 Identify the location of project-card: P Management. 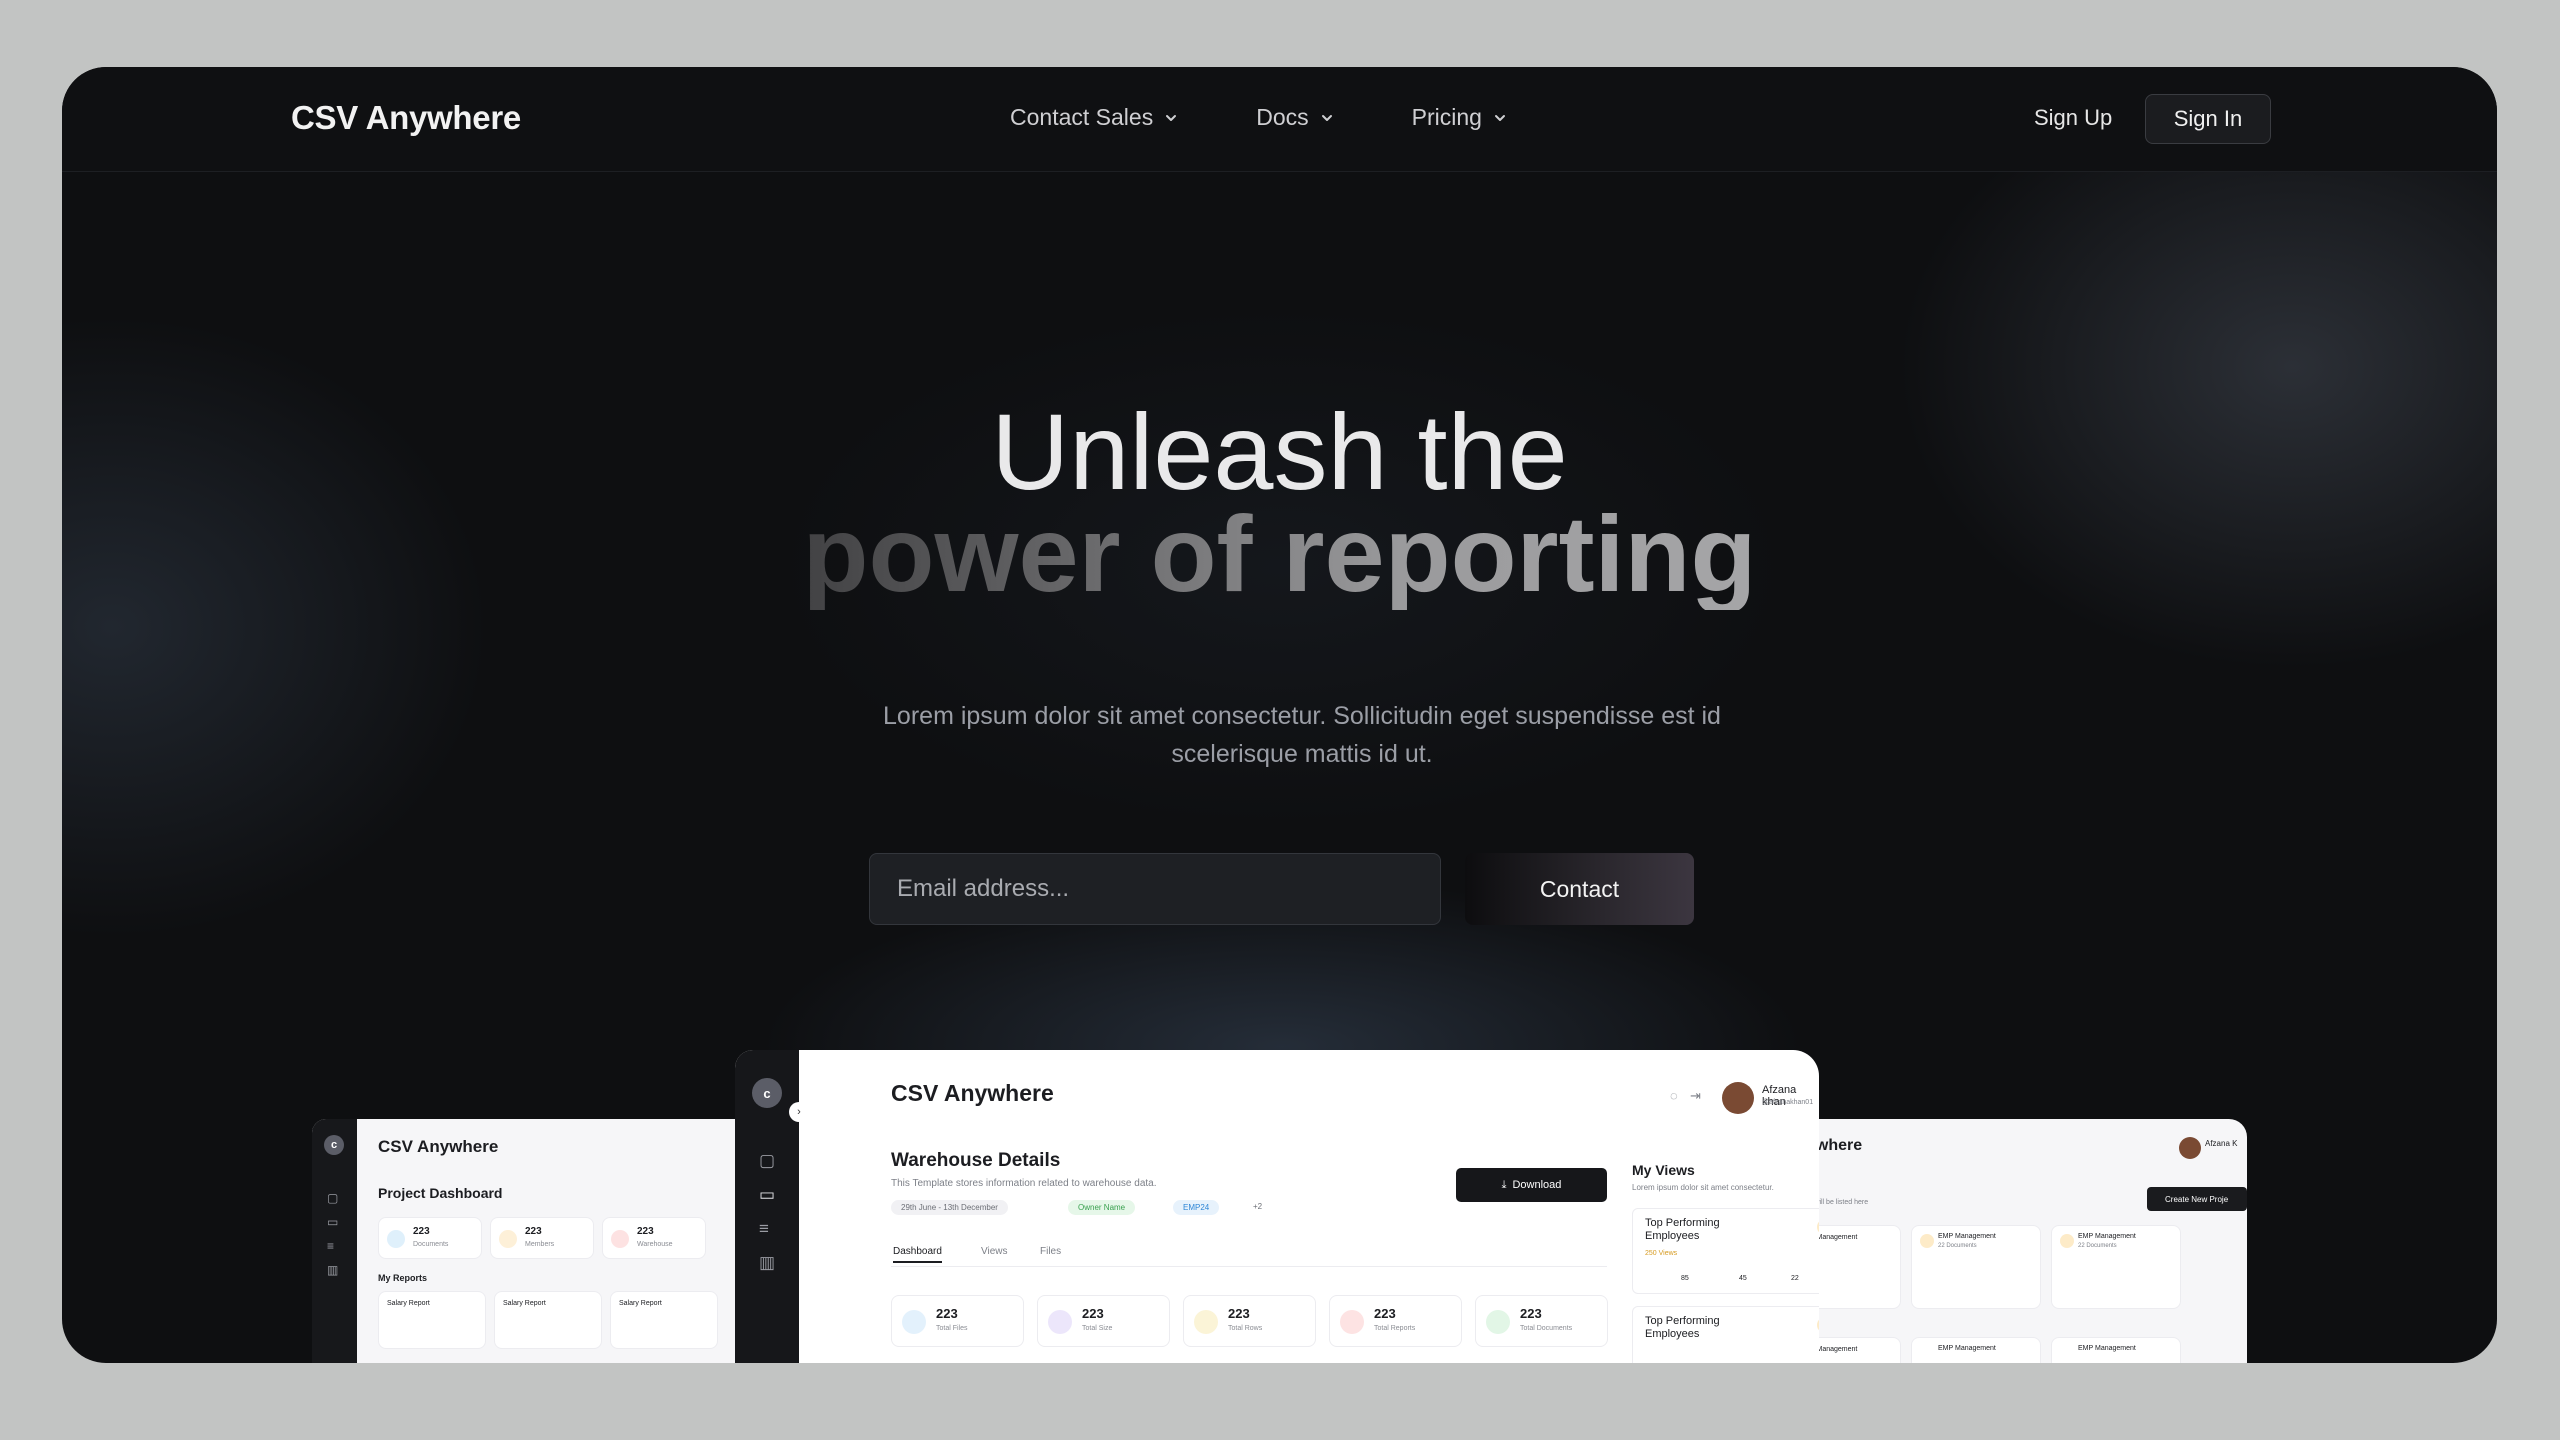
(1854, 1267).